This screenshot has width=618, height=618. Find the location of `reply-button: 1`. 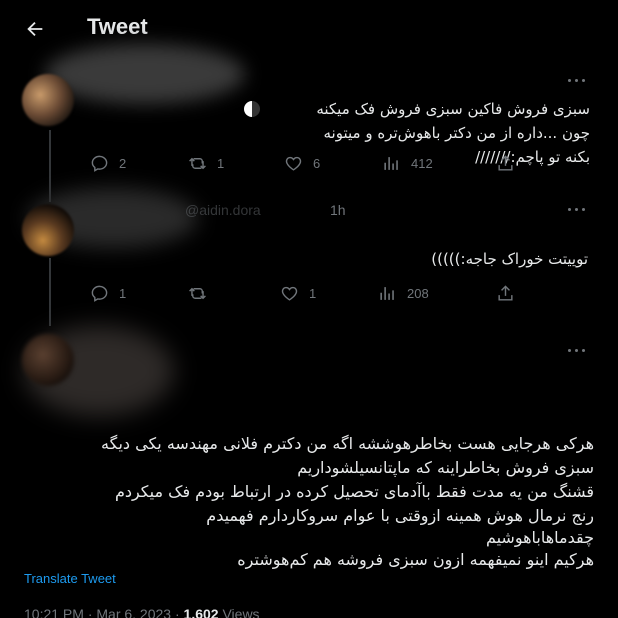

reply-button: 1 is located at coordinates (108, 293).